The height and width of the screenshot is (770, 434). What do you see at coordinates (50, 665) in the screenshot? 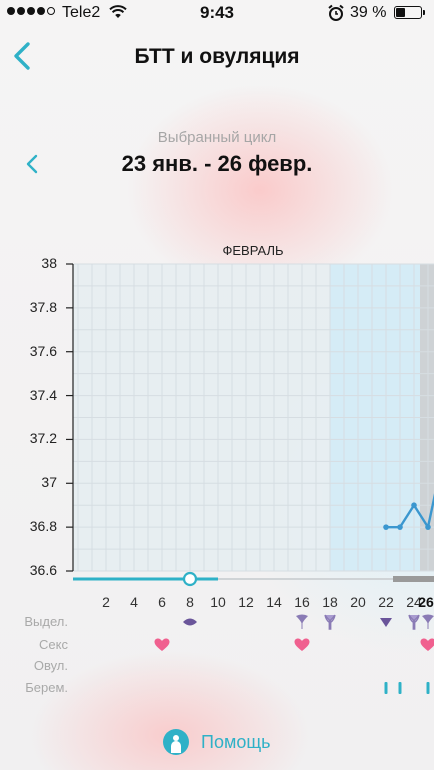
I see `tracker-row-label: Овул.` at bounding box center [50, 665].